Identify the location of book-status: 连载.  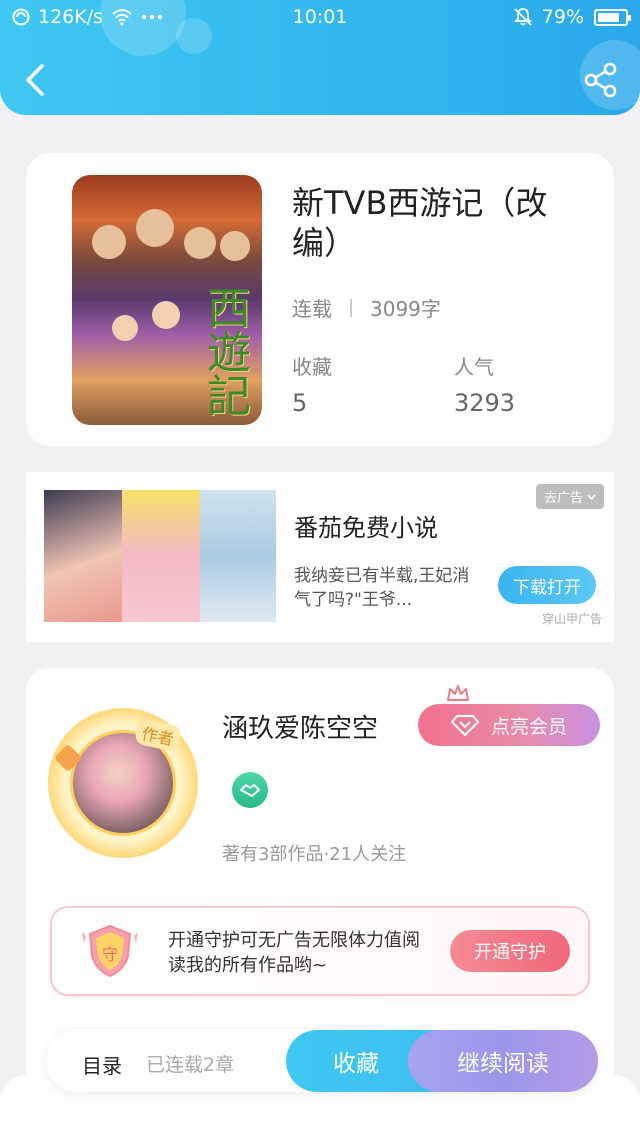
(312, 309).